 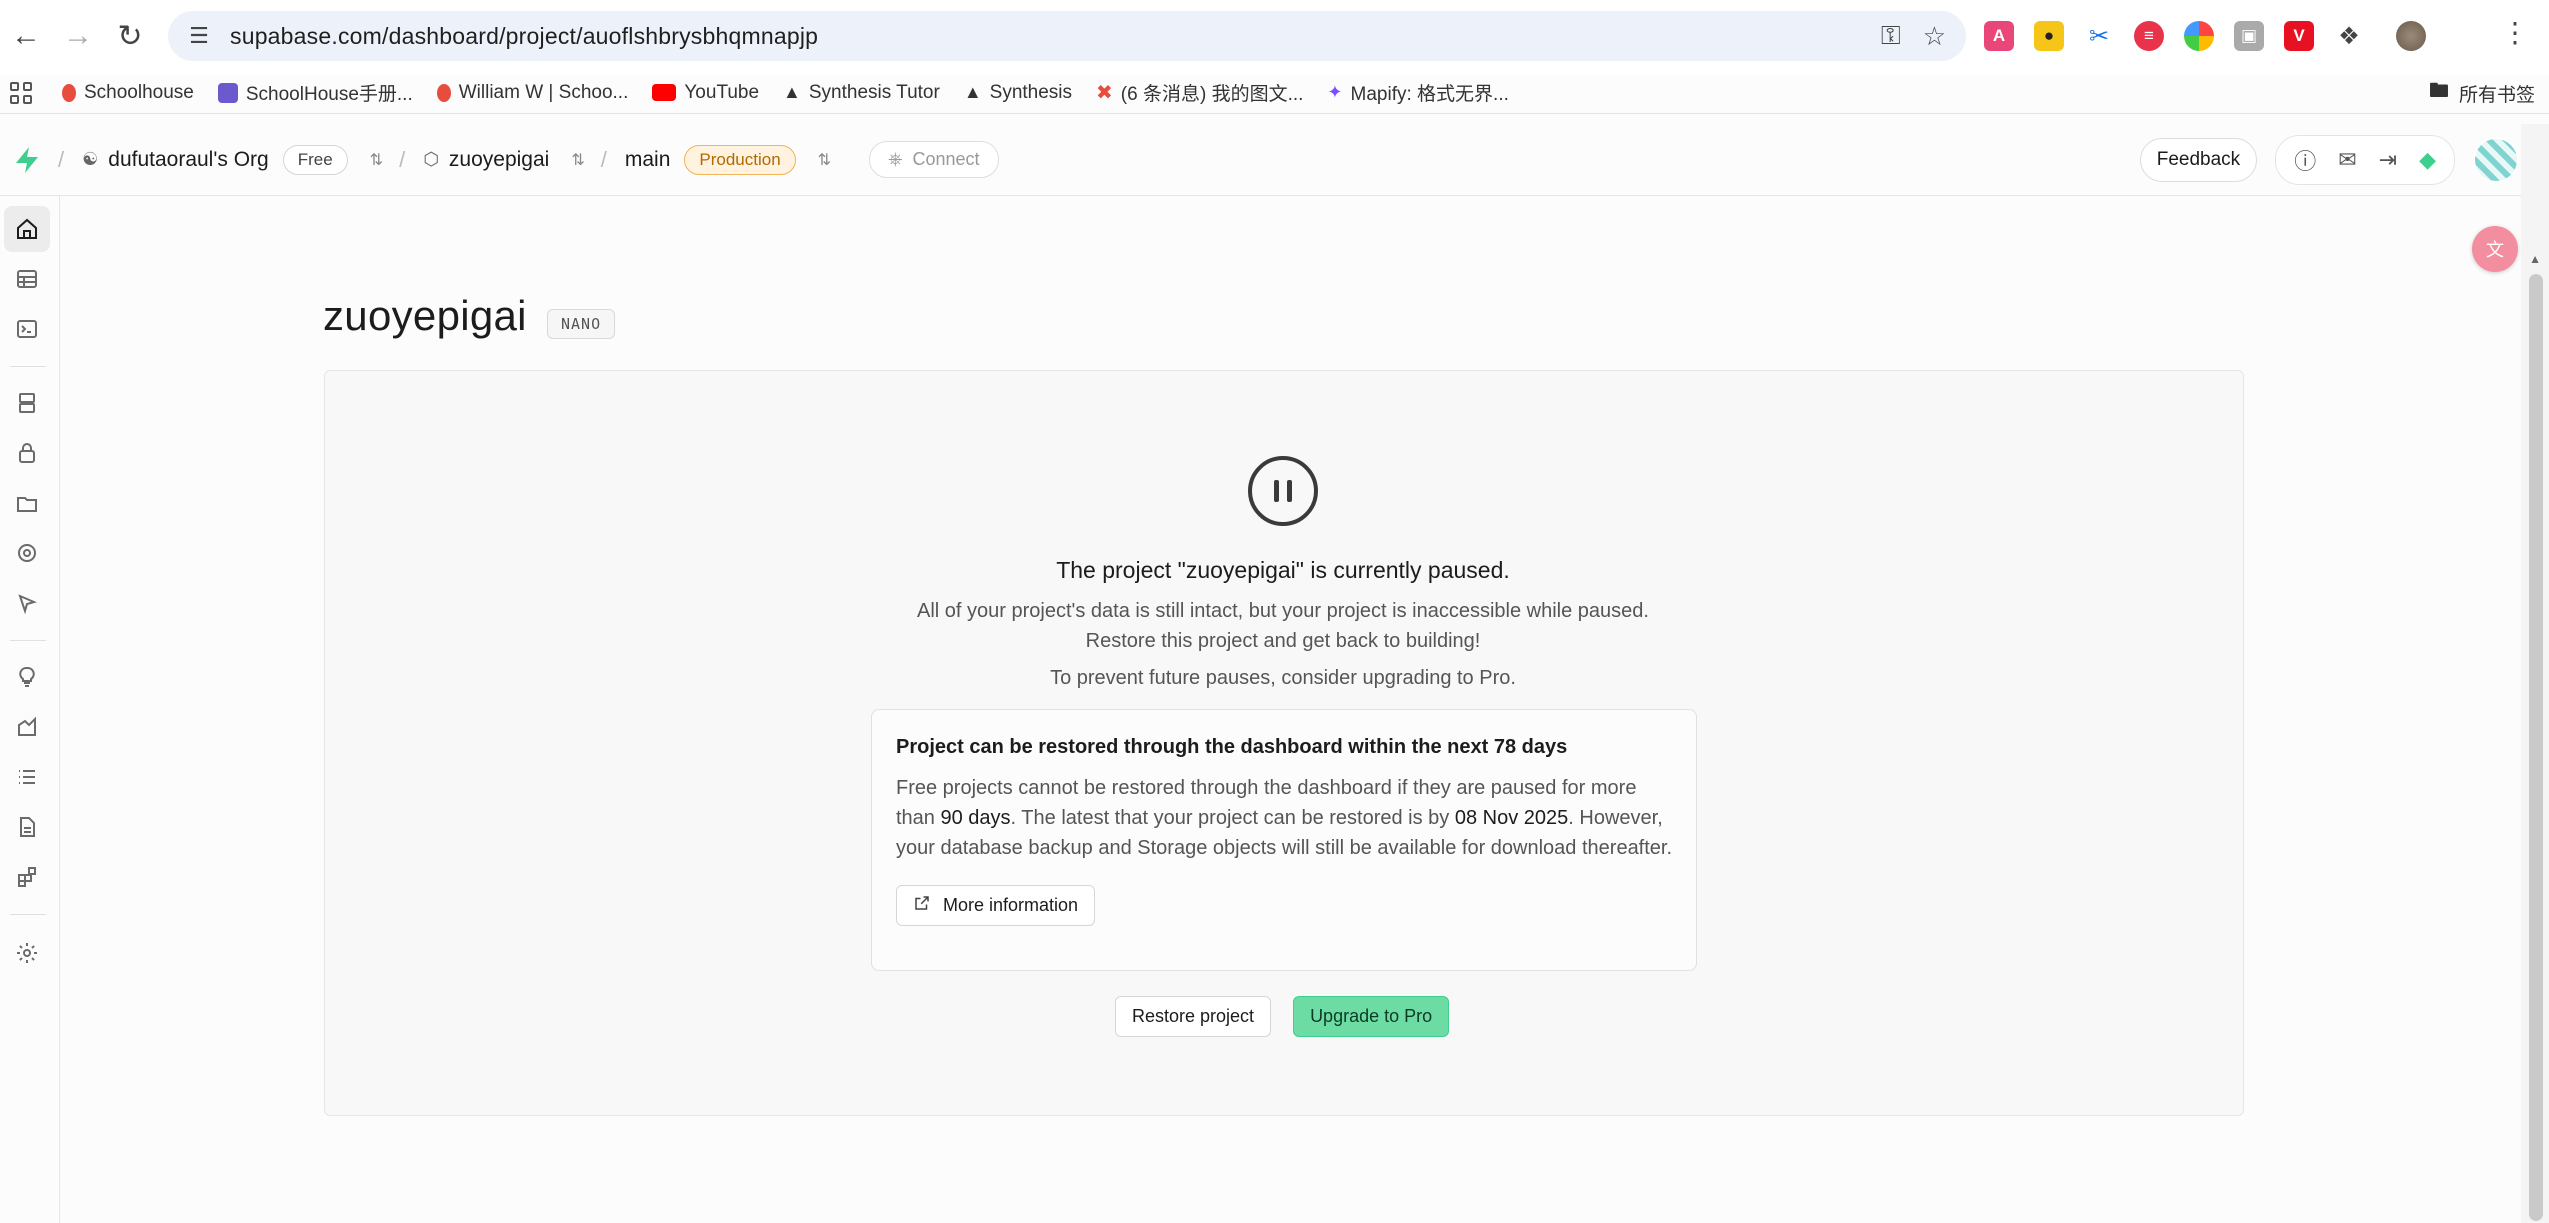 What do you see at coordinates (130, 36) in the screenshot?
I see `reload-icon: ↻` at bounding box center [130, 36].